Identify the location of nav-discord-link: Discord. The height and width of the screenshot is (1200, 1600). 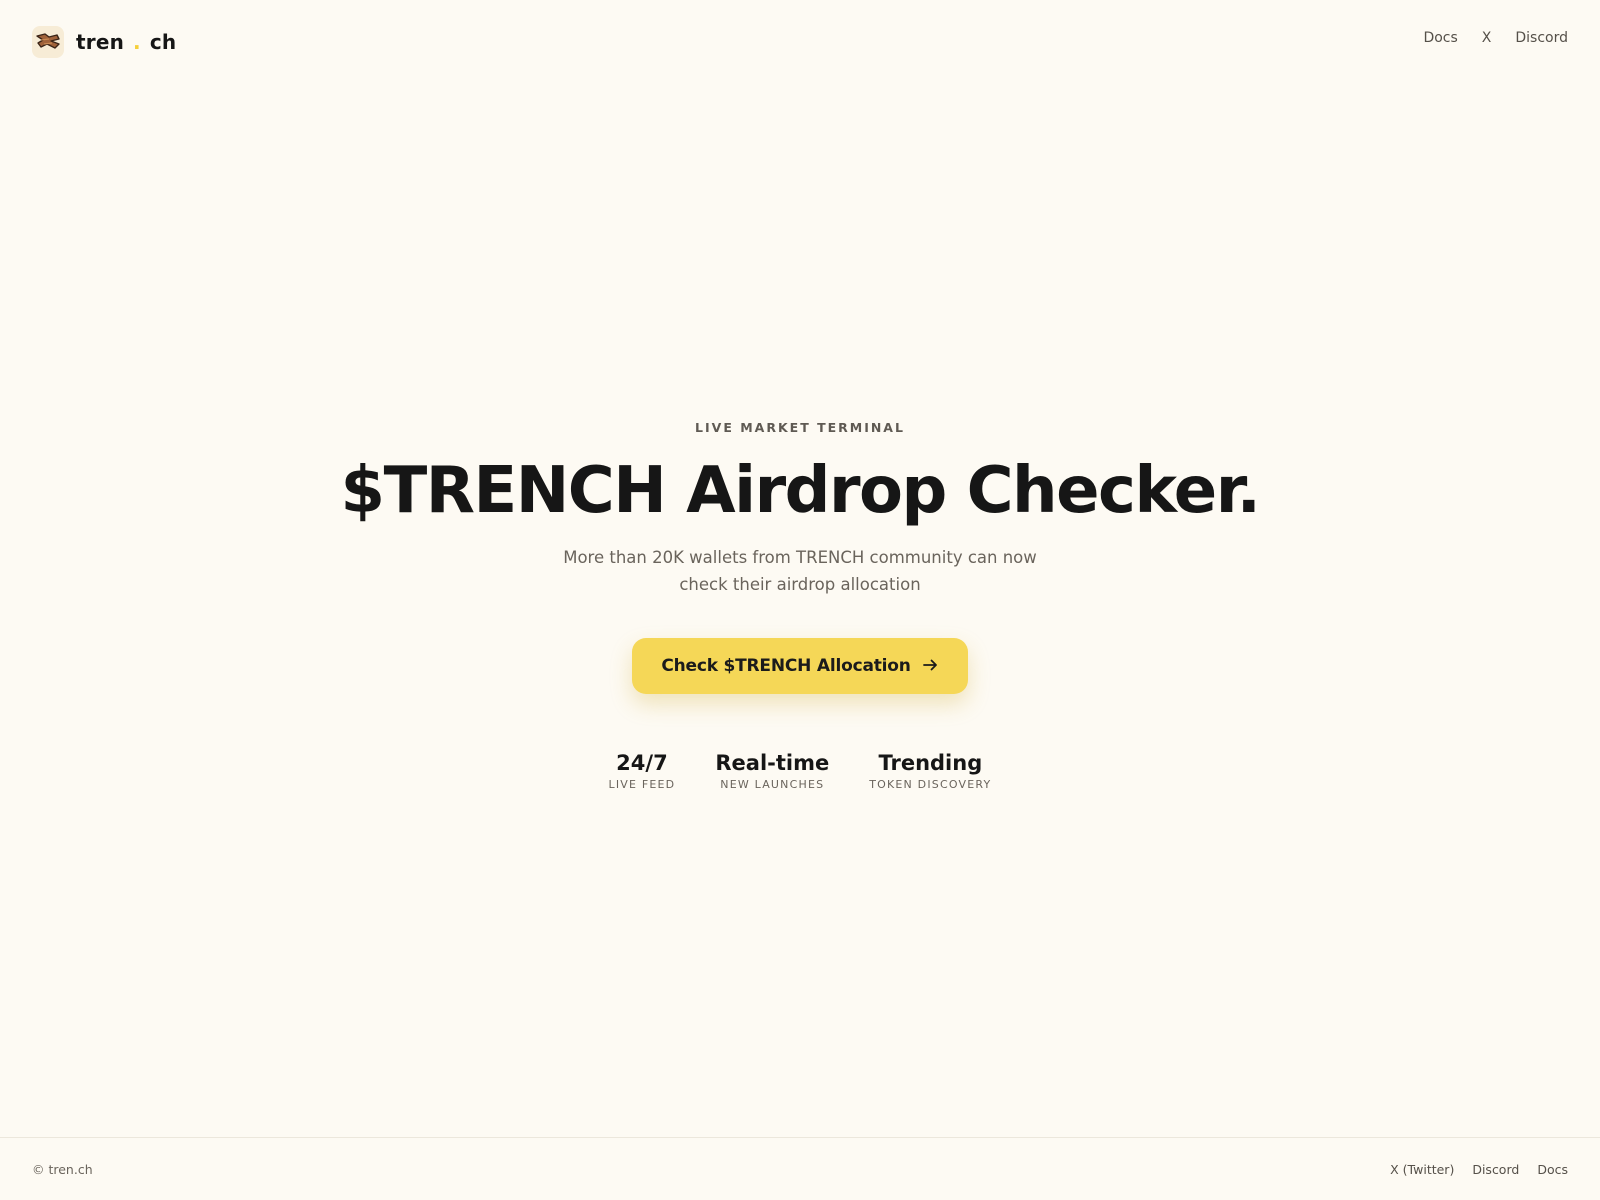
(1541, 38).